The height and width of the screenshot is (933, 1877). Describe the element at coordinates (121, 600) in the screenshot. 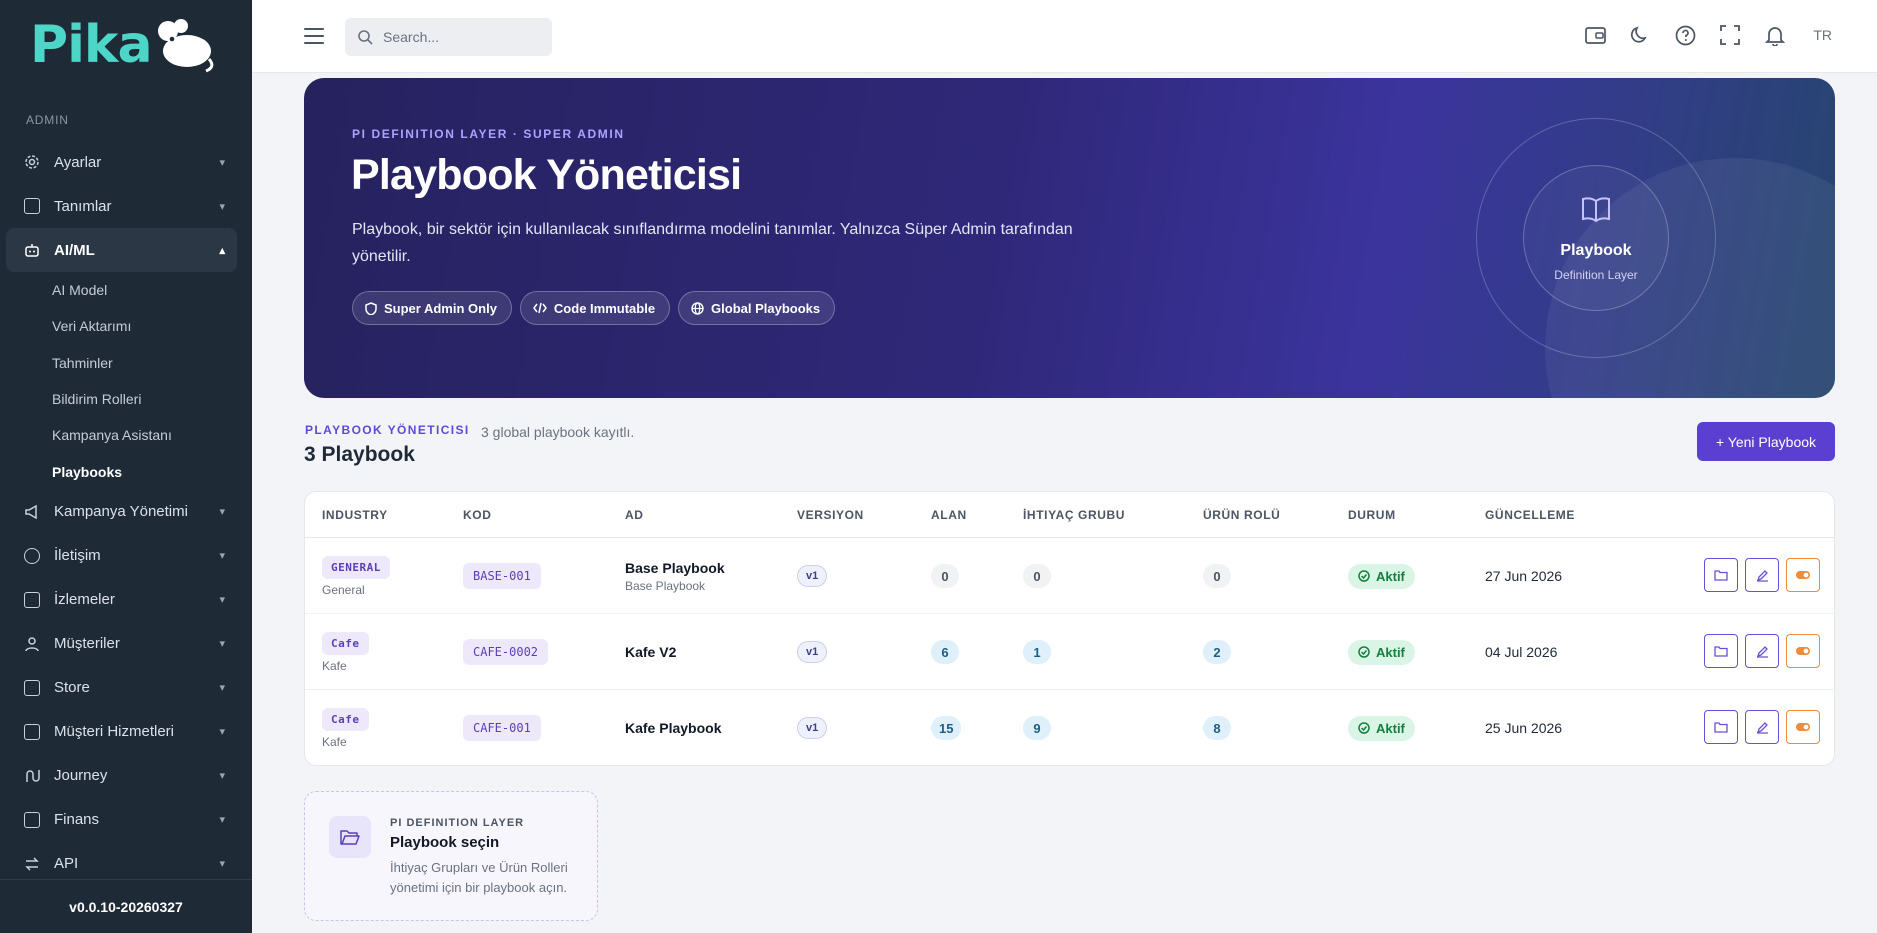

I see `sidebar-item-izlemeler: İzlemeler ▾` at that location.